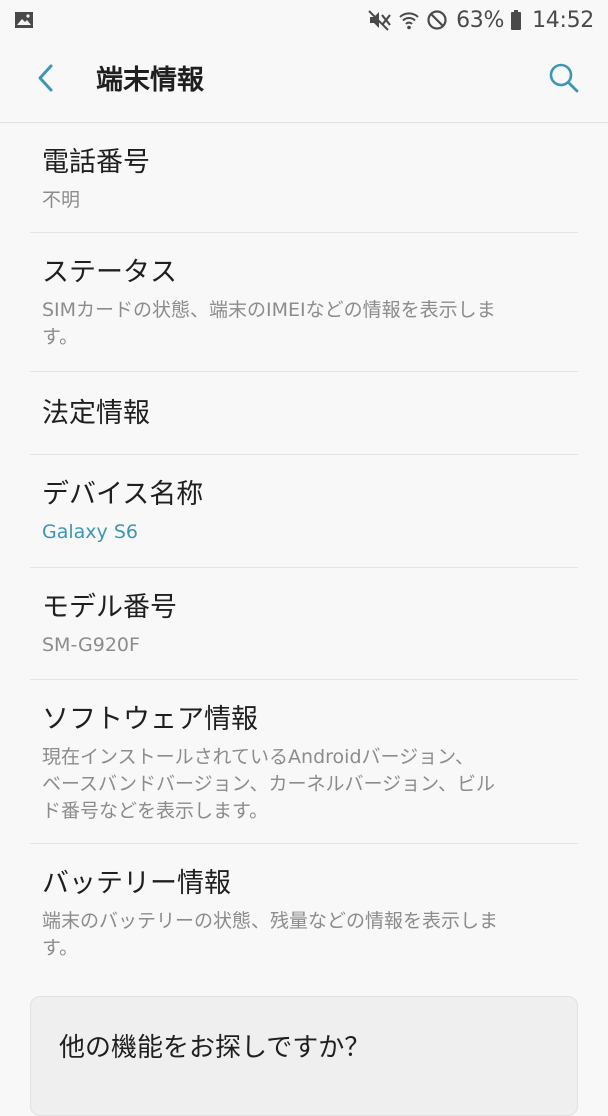  I want to click on search-icon, so click(564, 80).